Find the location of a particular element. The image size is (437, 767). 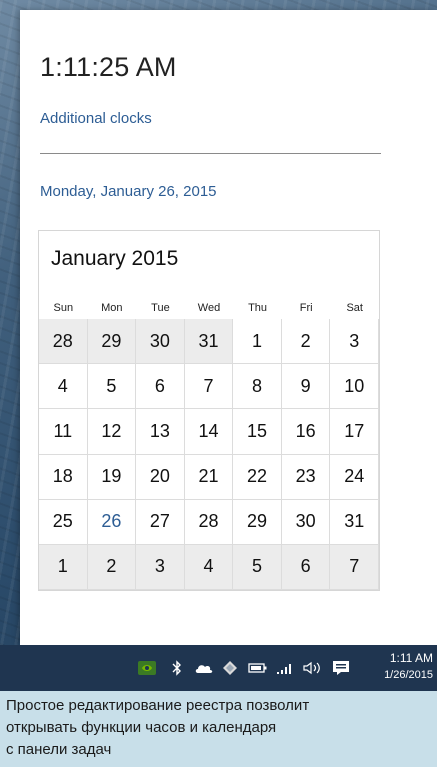

day-cell: 15 is located at coordinates (257, 432).